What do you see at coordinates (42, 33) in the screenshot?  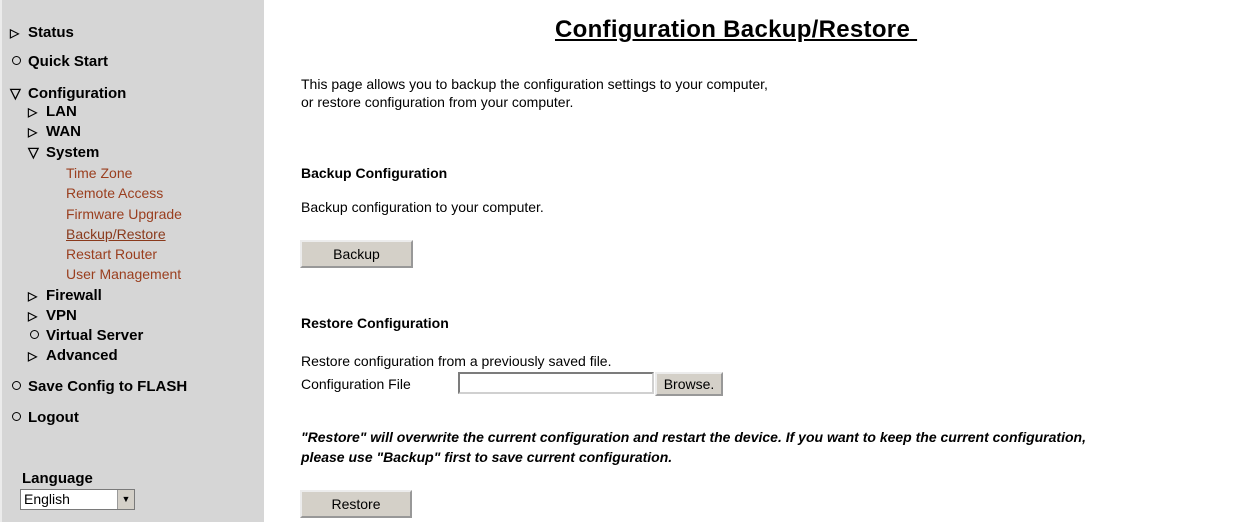 I see `nav-status: ▷ Status` at bounding box center [42, 33].